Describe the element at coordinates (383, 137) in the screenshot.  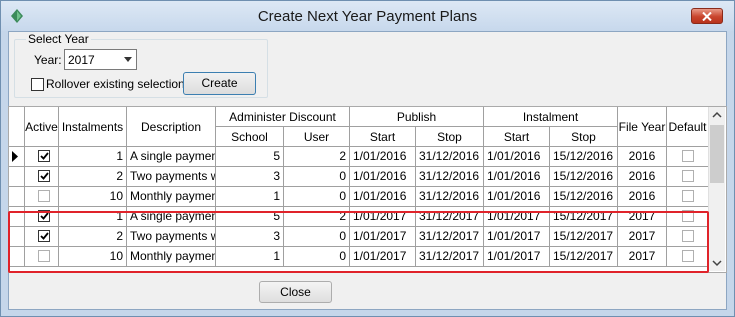
I see `header-publish-start: Start` at that location.